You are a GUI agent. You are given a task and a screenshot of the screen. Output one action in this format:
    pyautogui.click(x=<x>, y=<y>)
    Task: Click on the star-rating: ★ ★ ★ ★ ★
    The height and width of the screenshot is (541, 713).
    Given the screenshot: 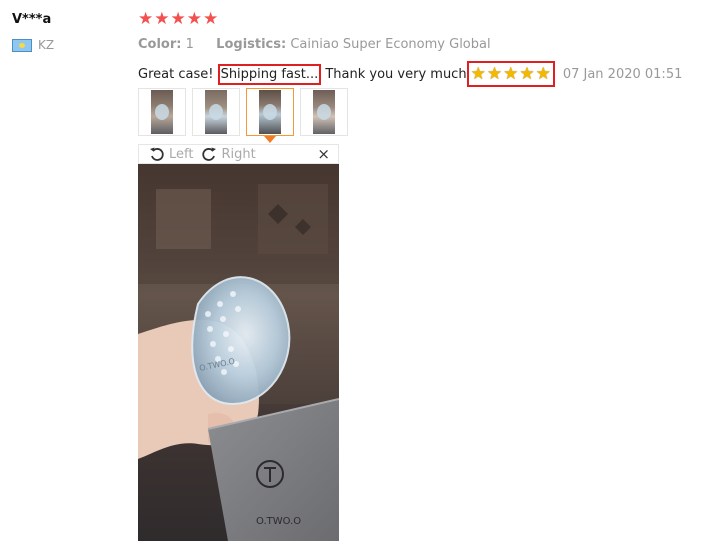 What is the action you would take?
    pyautogui.click(x=178, y=19)
    